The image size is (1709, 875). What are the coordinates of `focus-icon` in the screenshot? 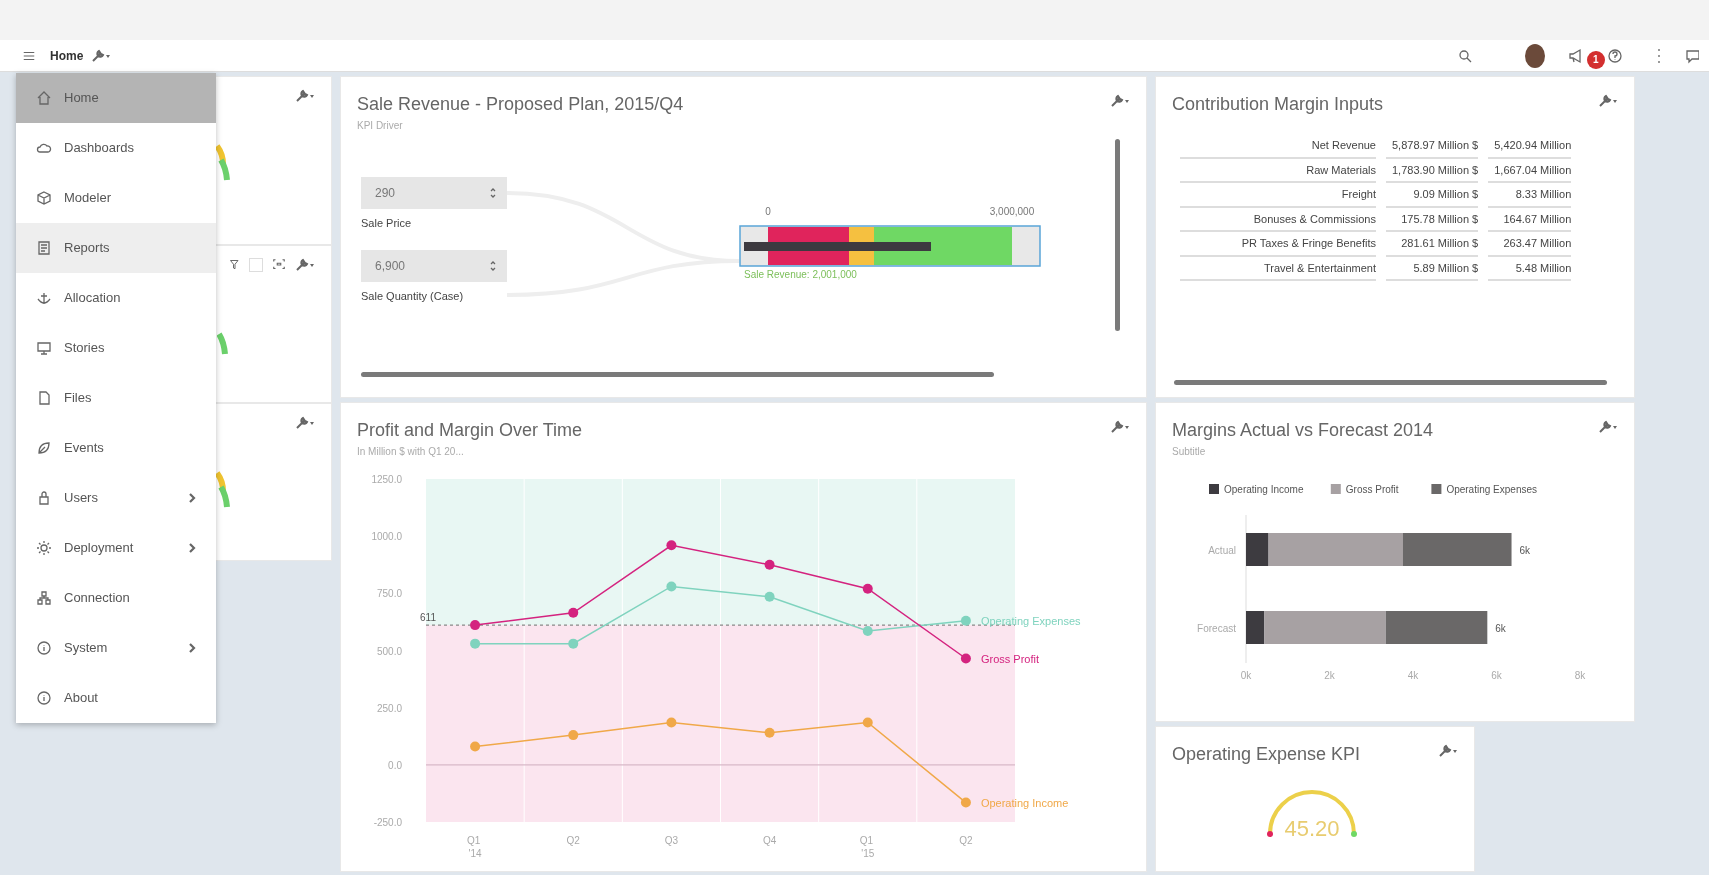 It's located at (279, 265).